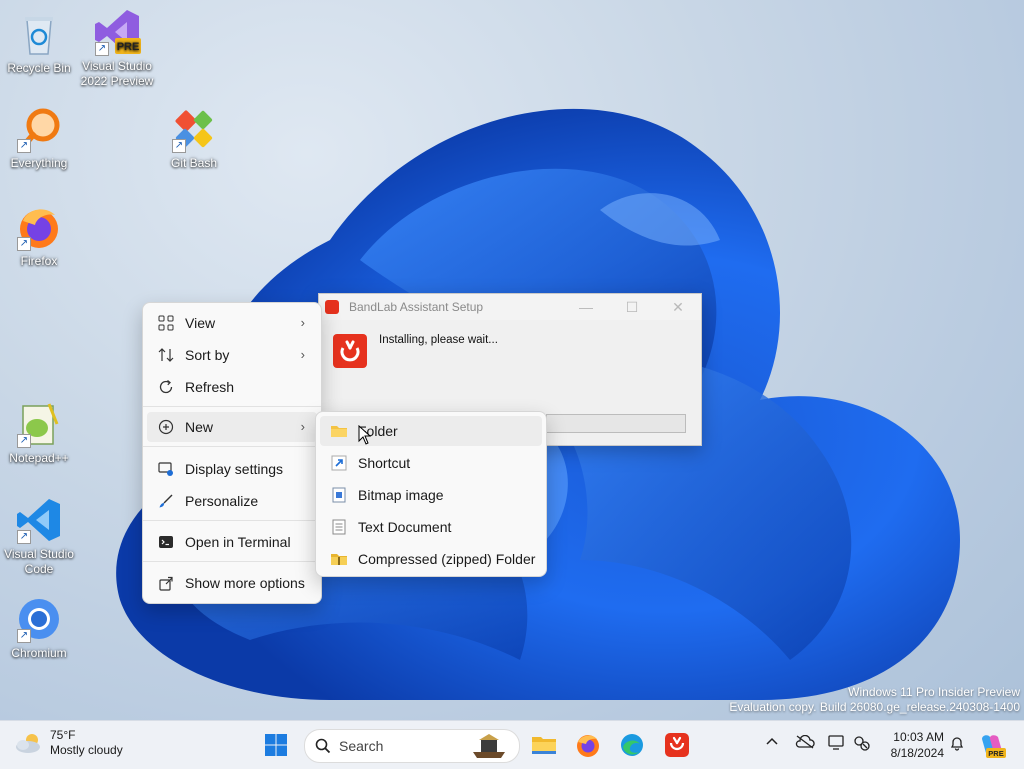 The width and height of the screenshot is (1024, 769). I want to click on bandlab-icon, so click(677, 745).